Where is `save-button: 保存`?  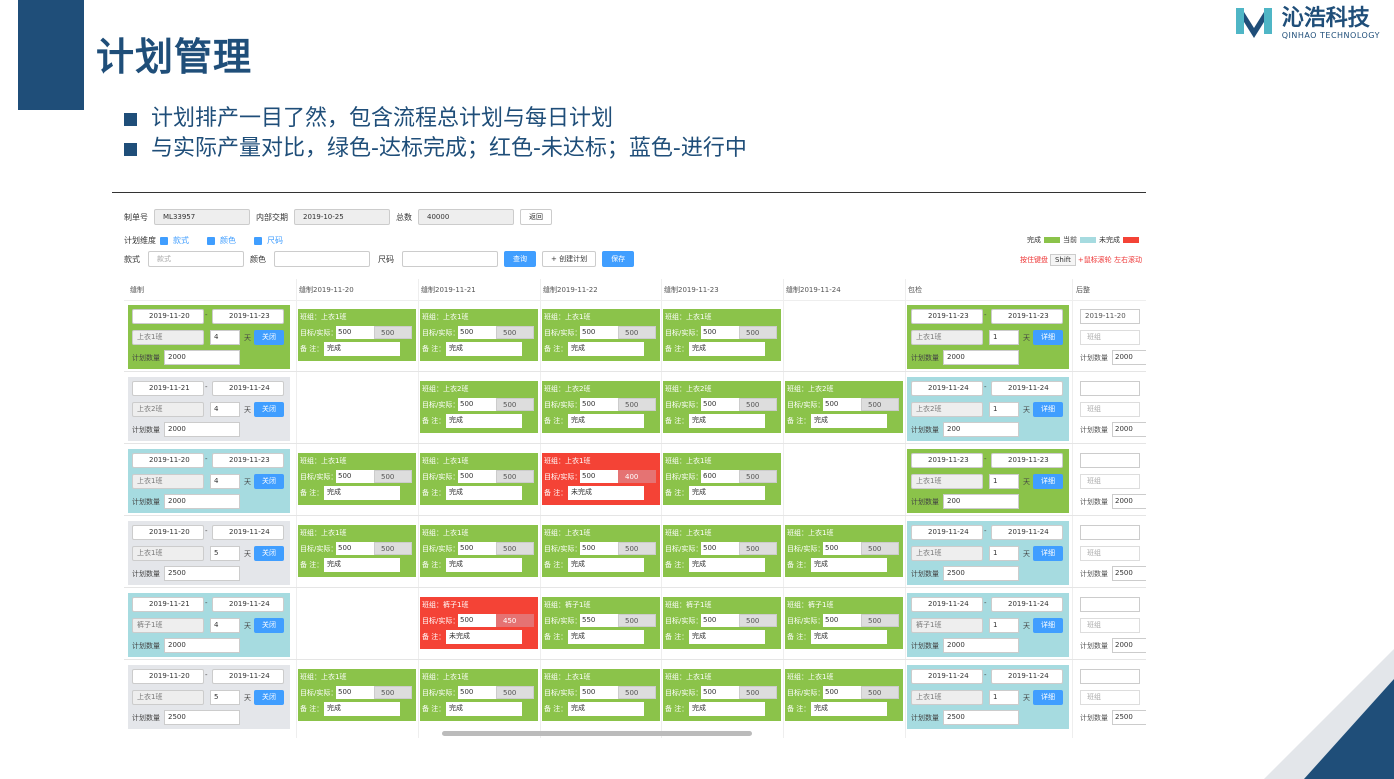
save-button: 保存 is located at coordinates (618, 259).